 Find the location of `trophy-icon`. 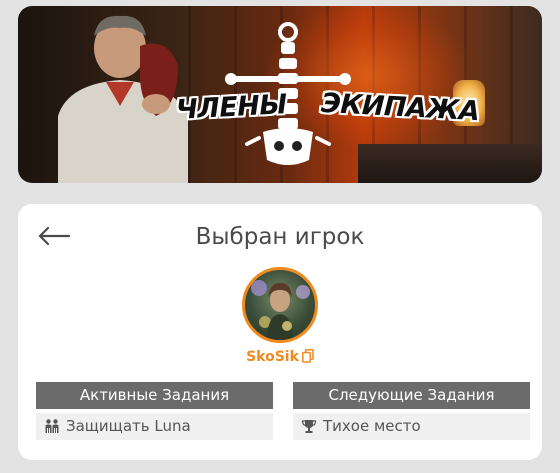

trophy-icon is located at coordinates (309, 429).